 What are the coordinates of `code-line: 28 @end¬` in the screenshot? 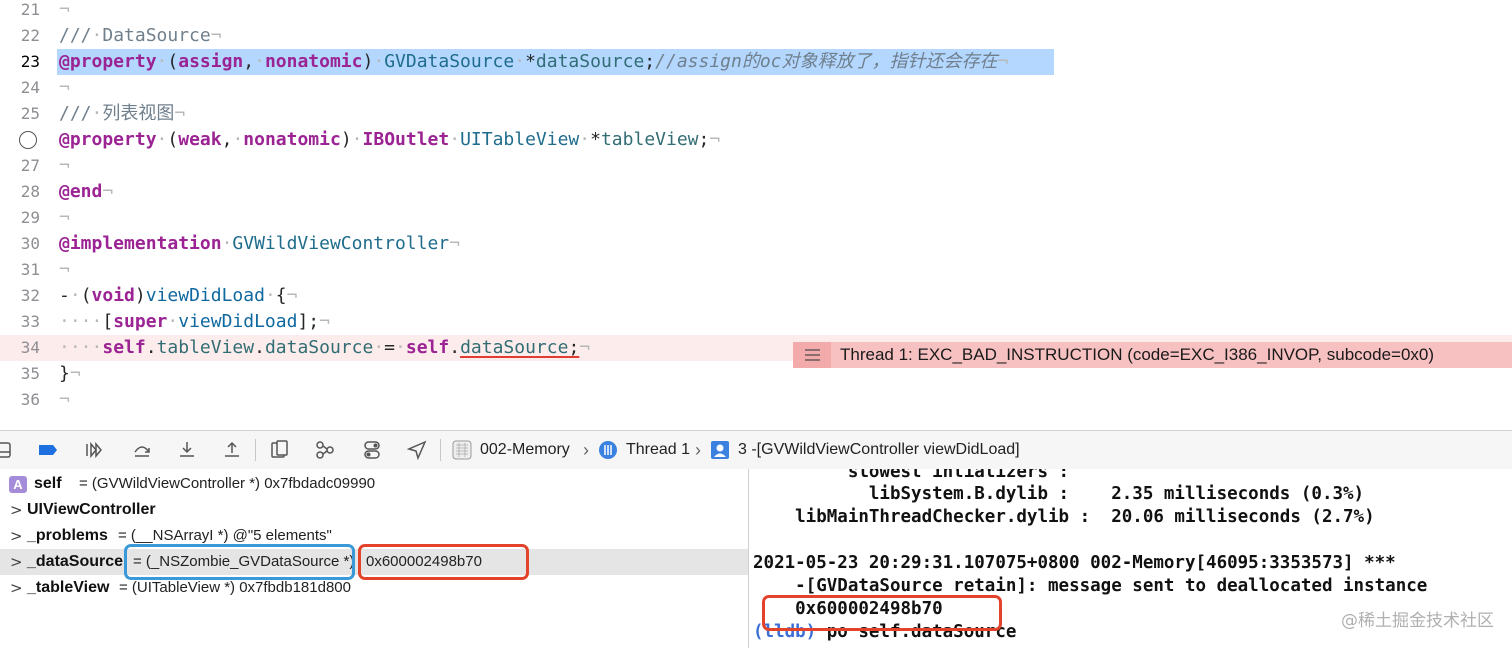 It's located at (756, 192).